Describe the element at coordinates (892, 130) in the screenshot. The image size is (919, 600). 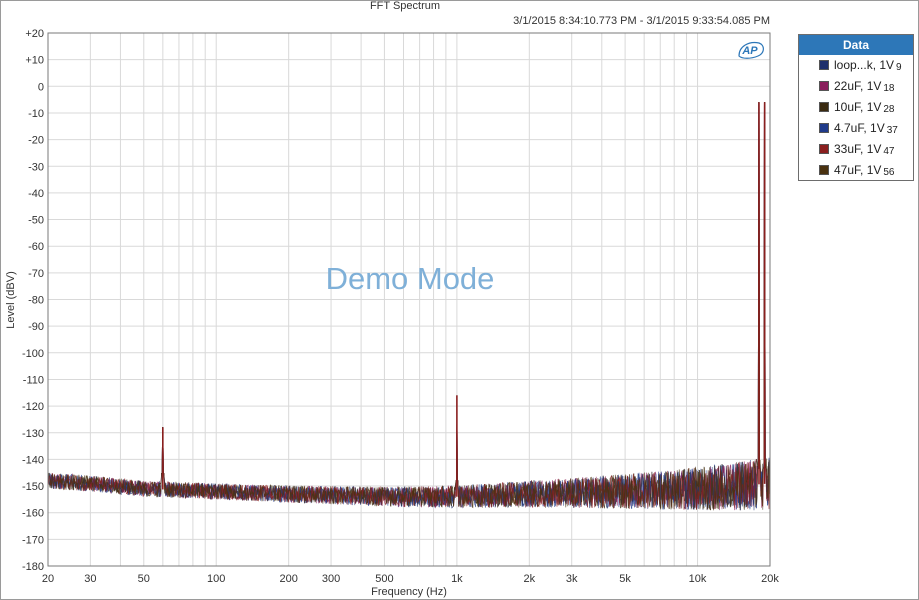
I see `legend-series-index: 37` at that location.